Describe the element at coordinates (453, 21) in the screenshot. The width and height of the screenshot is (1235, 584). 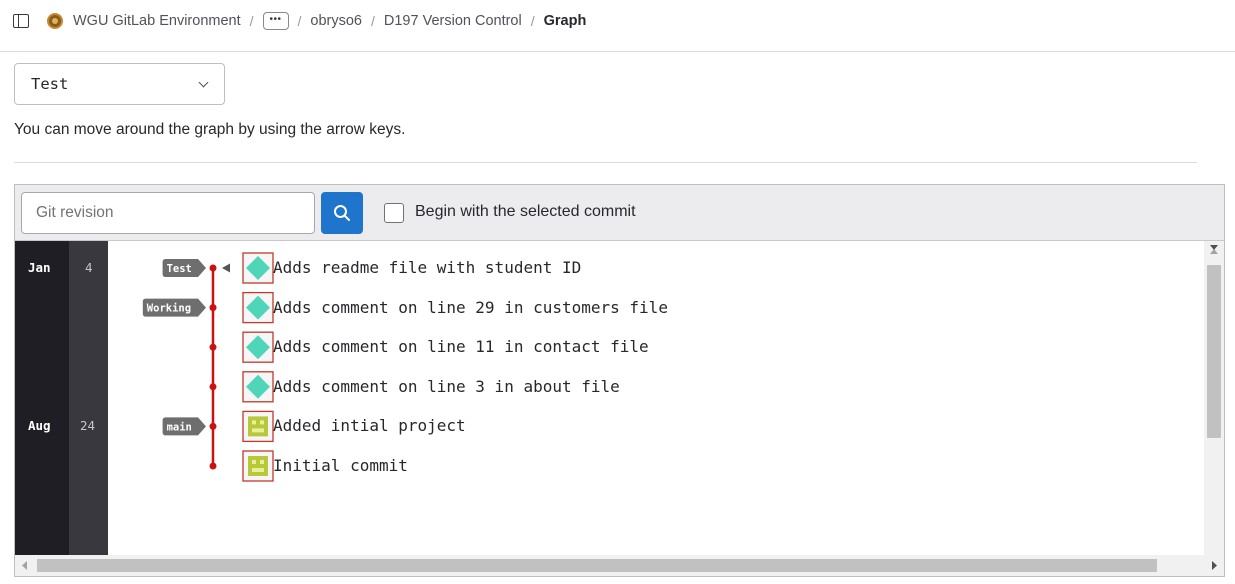
I see `breadcrumb-project: D197 Version Control` at that location.